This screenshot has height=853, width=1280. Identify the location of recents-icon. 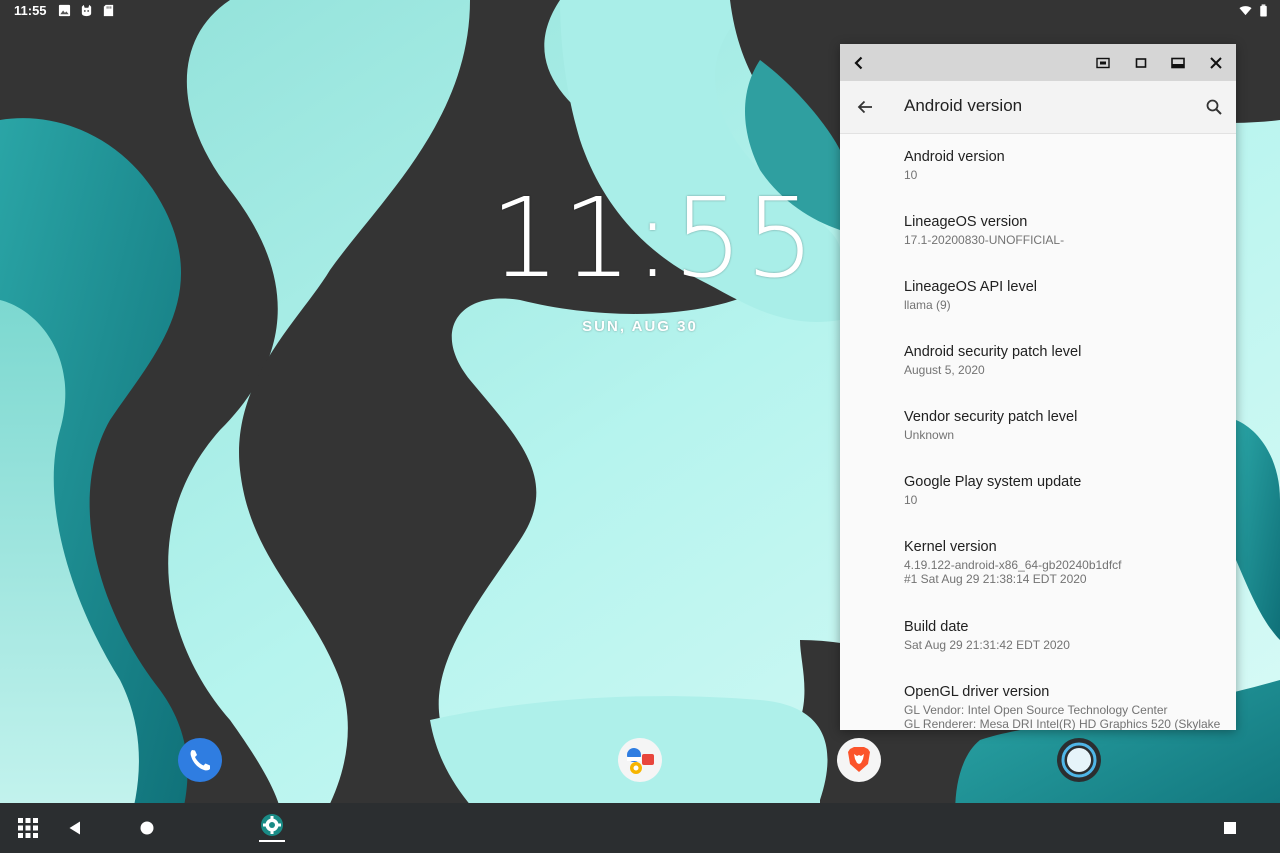
(1230, 828).